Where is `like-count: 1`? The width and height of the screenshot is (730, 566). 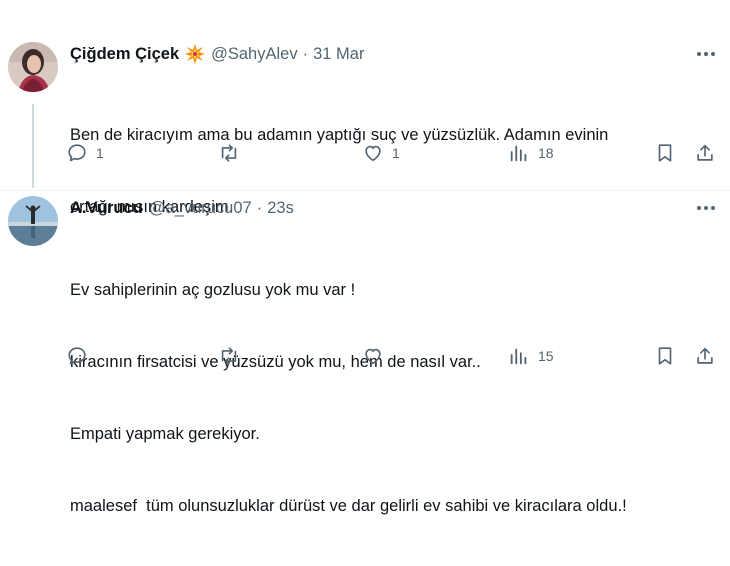
like-count: 1 is located at coordinates (396, 153).